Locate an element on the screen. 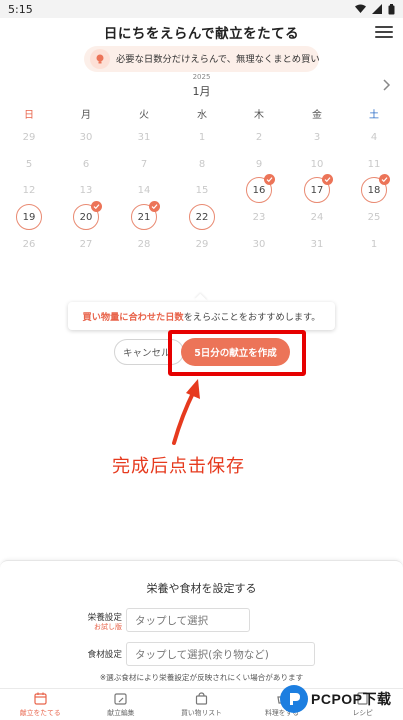 The image size is (403, 720). cancel-button: キャンセル is located at coordinates (149, 352).